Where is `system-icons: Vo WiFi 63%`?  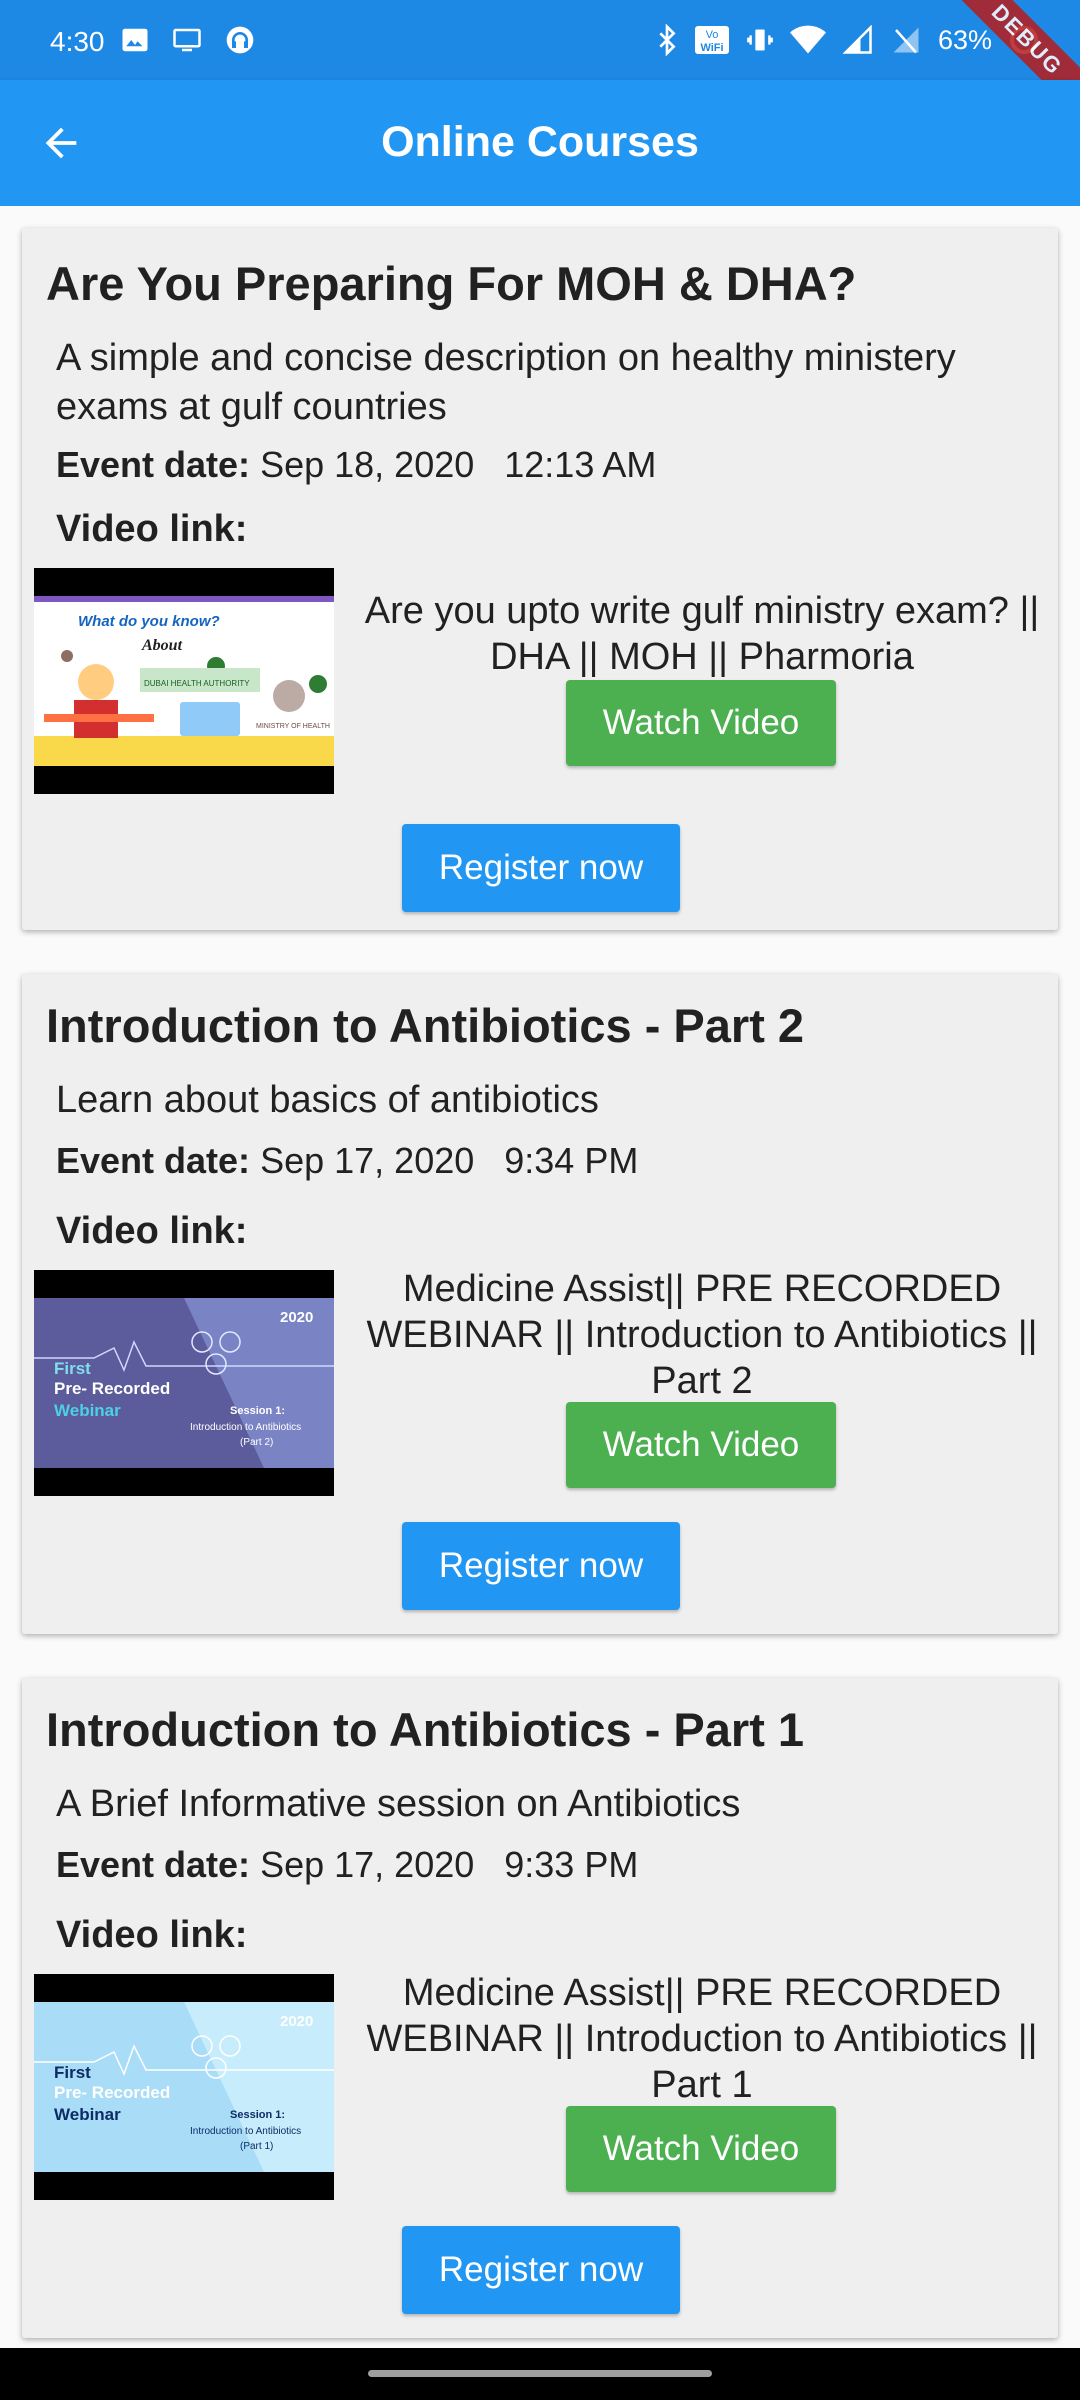
system-icons: Vo WiFi 63% is located at coordinates (848, 40).